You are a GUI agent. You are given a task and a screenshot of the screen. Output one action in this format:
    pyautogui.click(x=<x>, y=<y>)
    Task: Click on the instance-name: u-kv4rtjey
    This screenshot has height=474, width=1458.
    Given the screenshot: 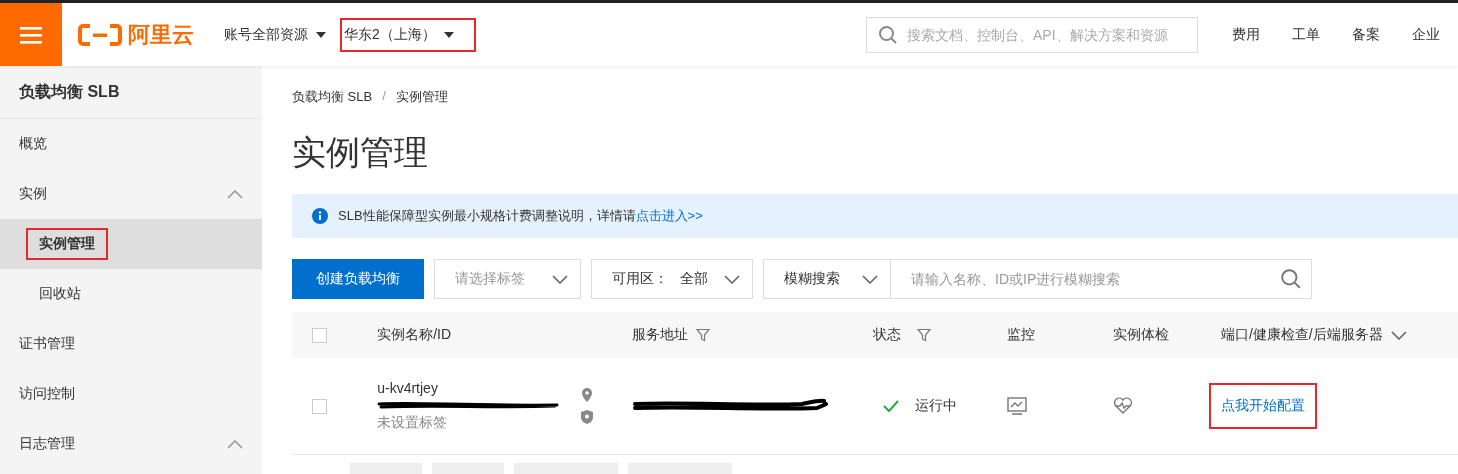 What is the action you would take?
    pyautogui.click(x=407, y=388)
    